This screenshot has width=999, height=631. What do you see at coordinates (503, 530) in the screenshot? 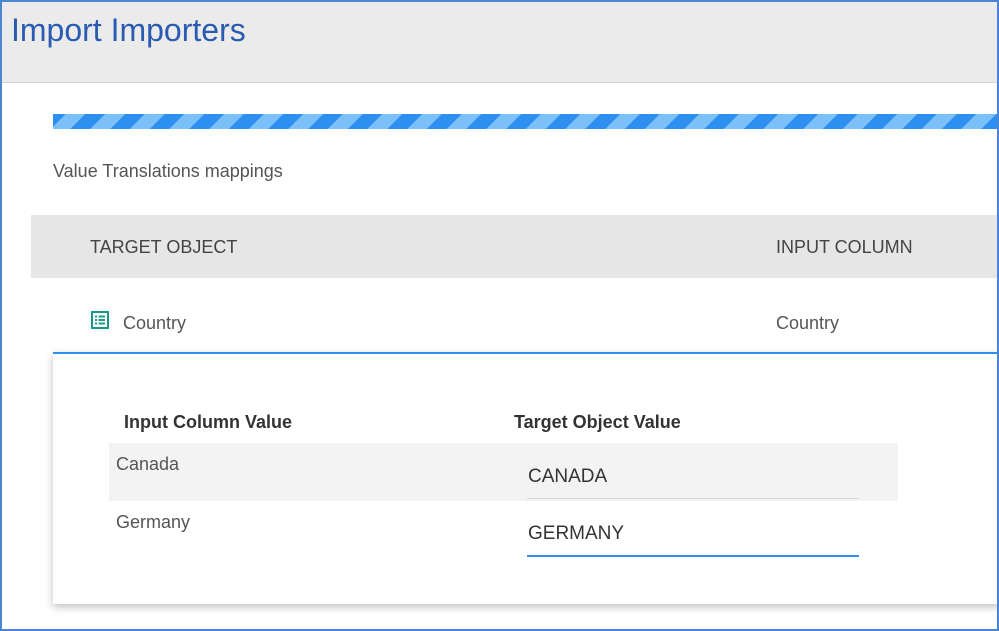
I see `mapping-row: Germany` at bounding box center [503, 530].